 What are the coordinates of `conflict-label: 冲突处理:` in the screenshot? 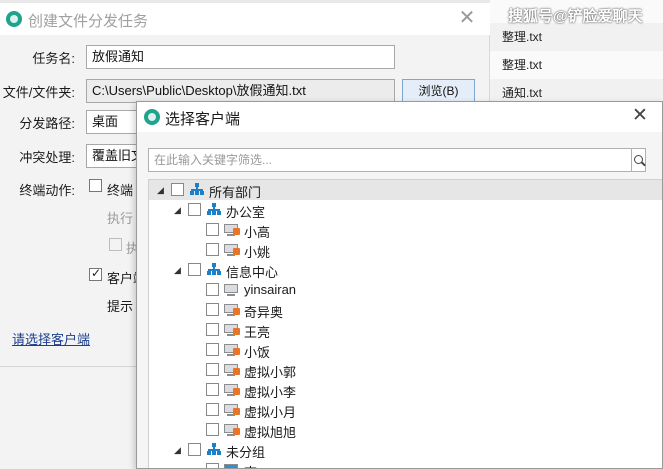 It's located at (47, 157).